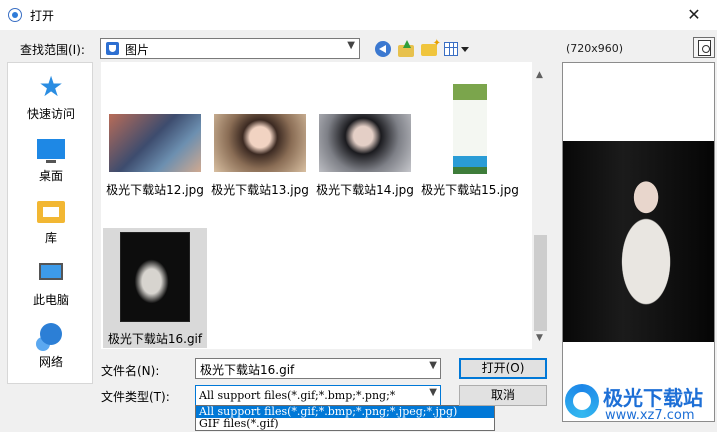 Image resolution: width=717 pixels, height=432 pixels. Describe the element at coordinates (540, 205) in the screenshot. I see `file-list-scrollbar: ▲ ▼` at that location.